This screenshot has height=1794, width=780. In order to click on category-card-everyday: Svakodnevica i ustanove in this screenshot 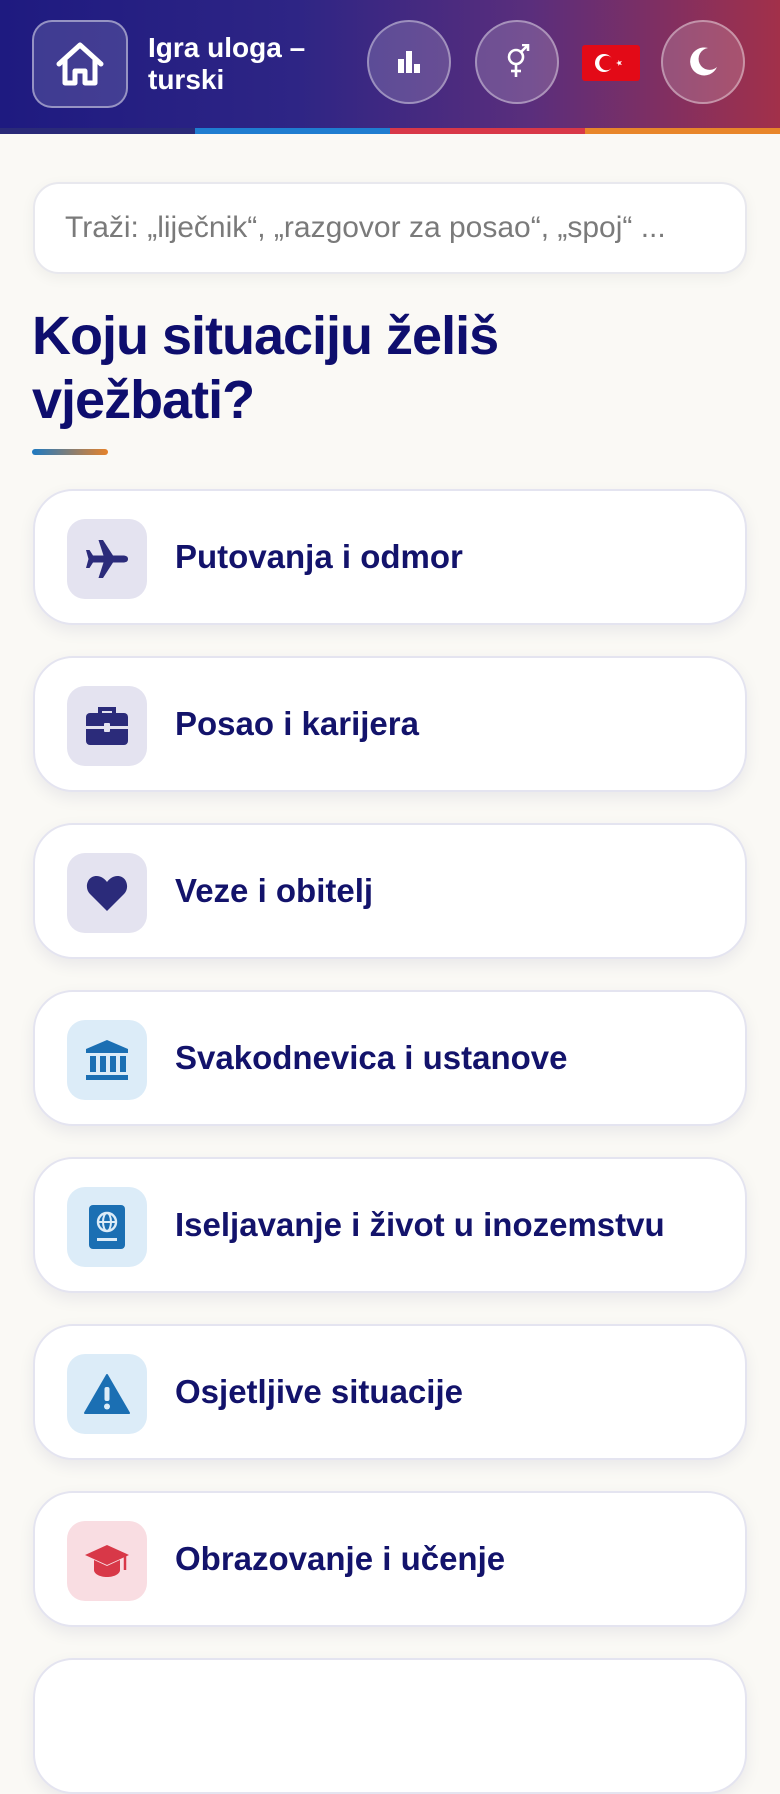, I will do `click(390, 1058)`.